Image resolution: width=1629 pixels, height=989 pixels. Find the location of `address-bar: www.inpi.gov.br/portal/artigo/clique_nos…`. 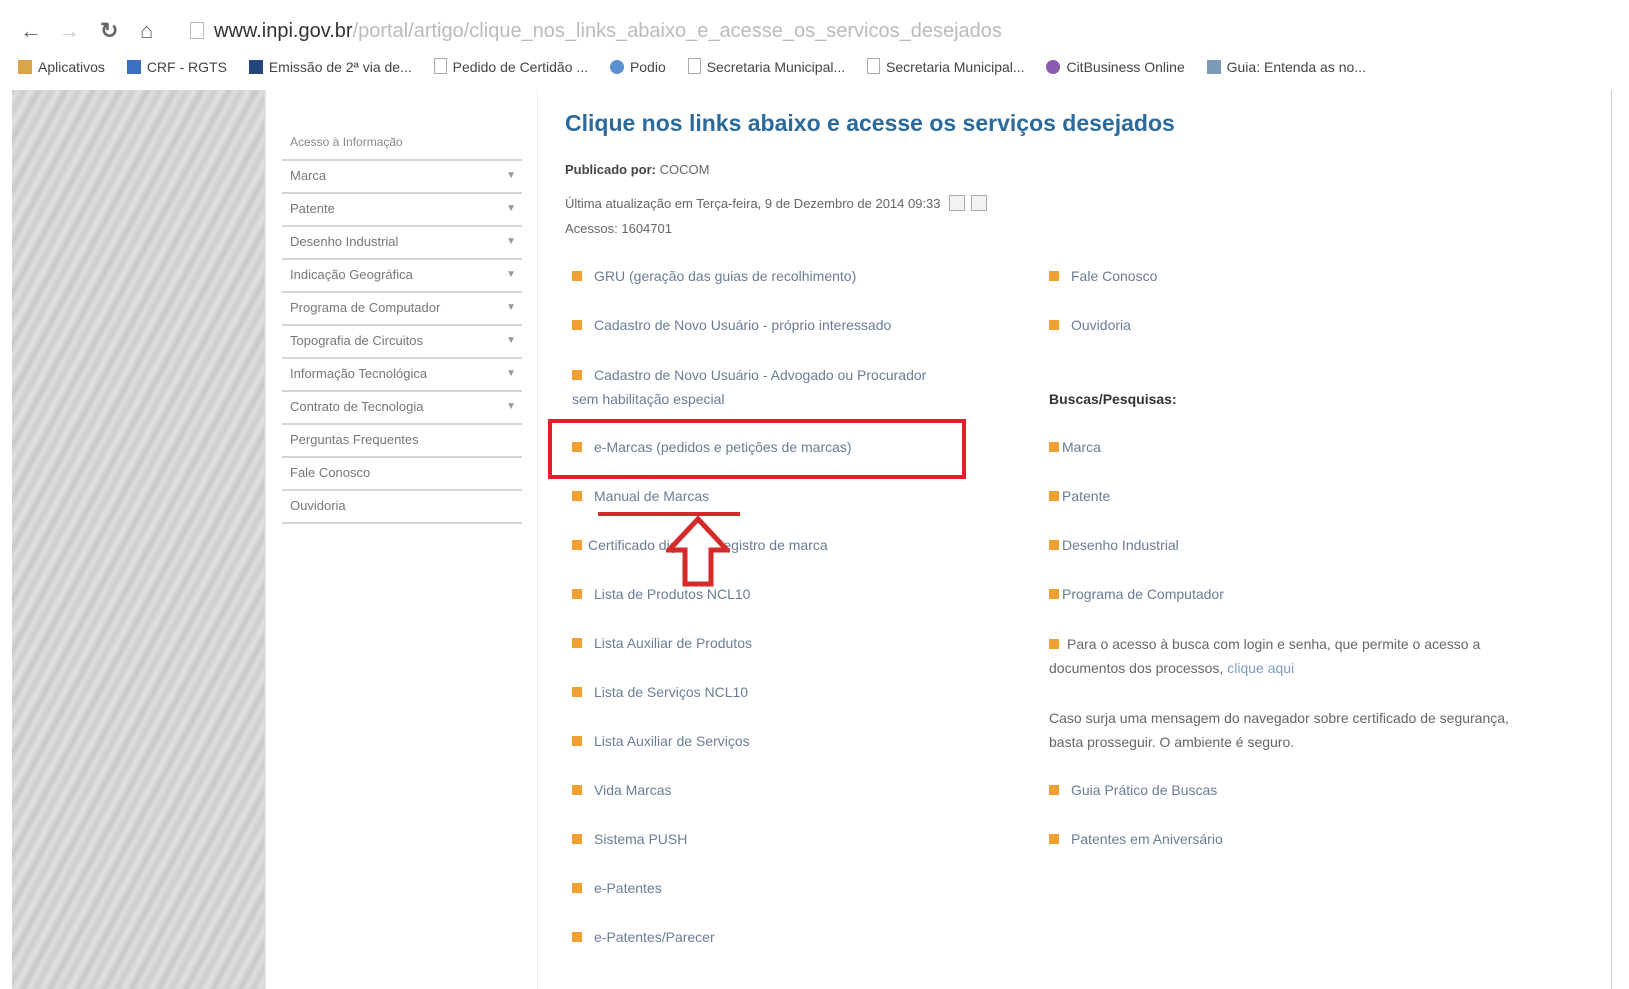

address-bar: www.inpi.gov.br/portal/artigo/clique_nos… is located at coordinates (596, 31).